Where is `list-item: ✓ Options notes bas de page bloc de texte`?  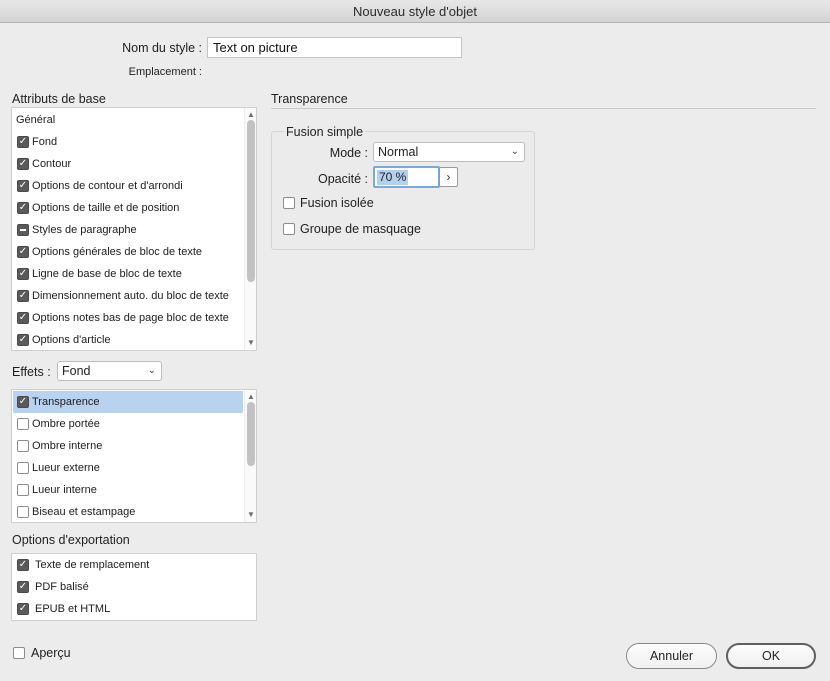 list-item: ✓ Options notes bas de page bloc de texte is located at coordinates (128, 318).